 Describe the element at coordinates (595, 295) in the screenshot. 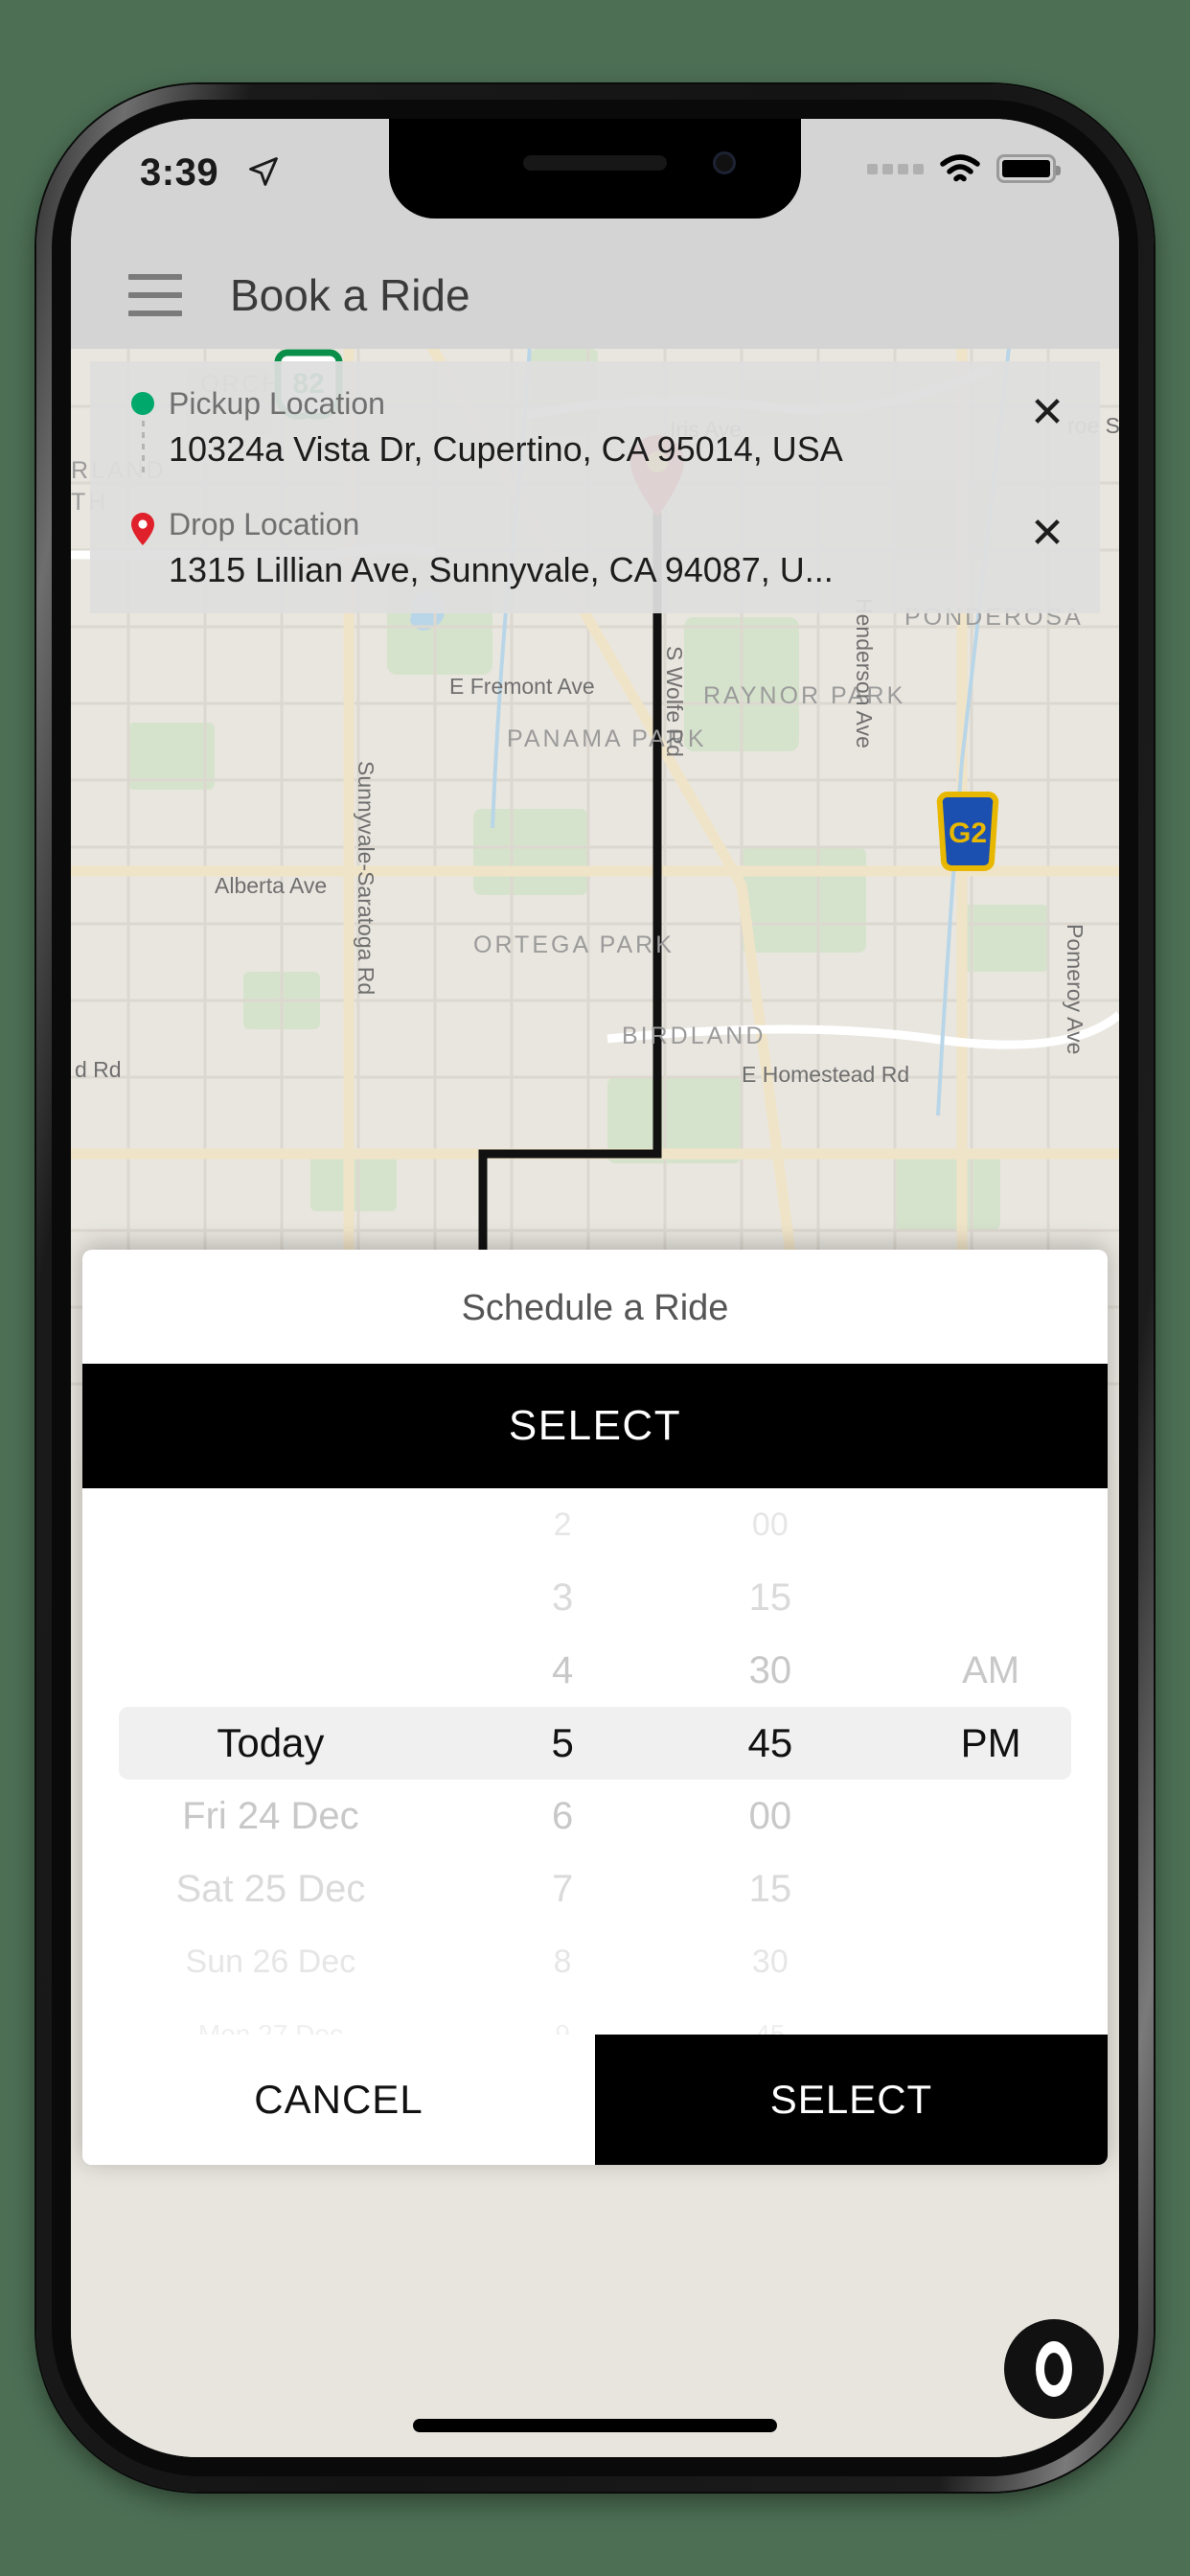

I see `app-bar: Book a Ride` at that location.